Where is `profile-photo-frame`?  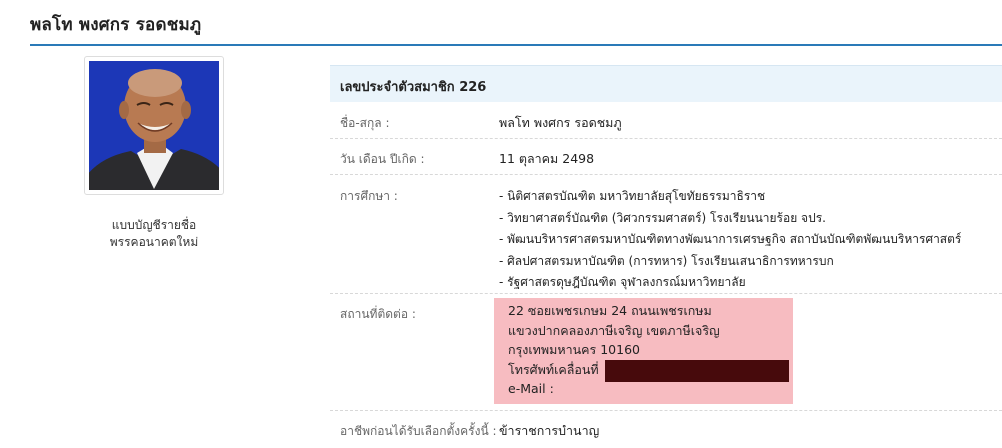
profile-photo-frame is located at coordinates (154, 125).